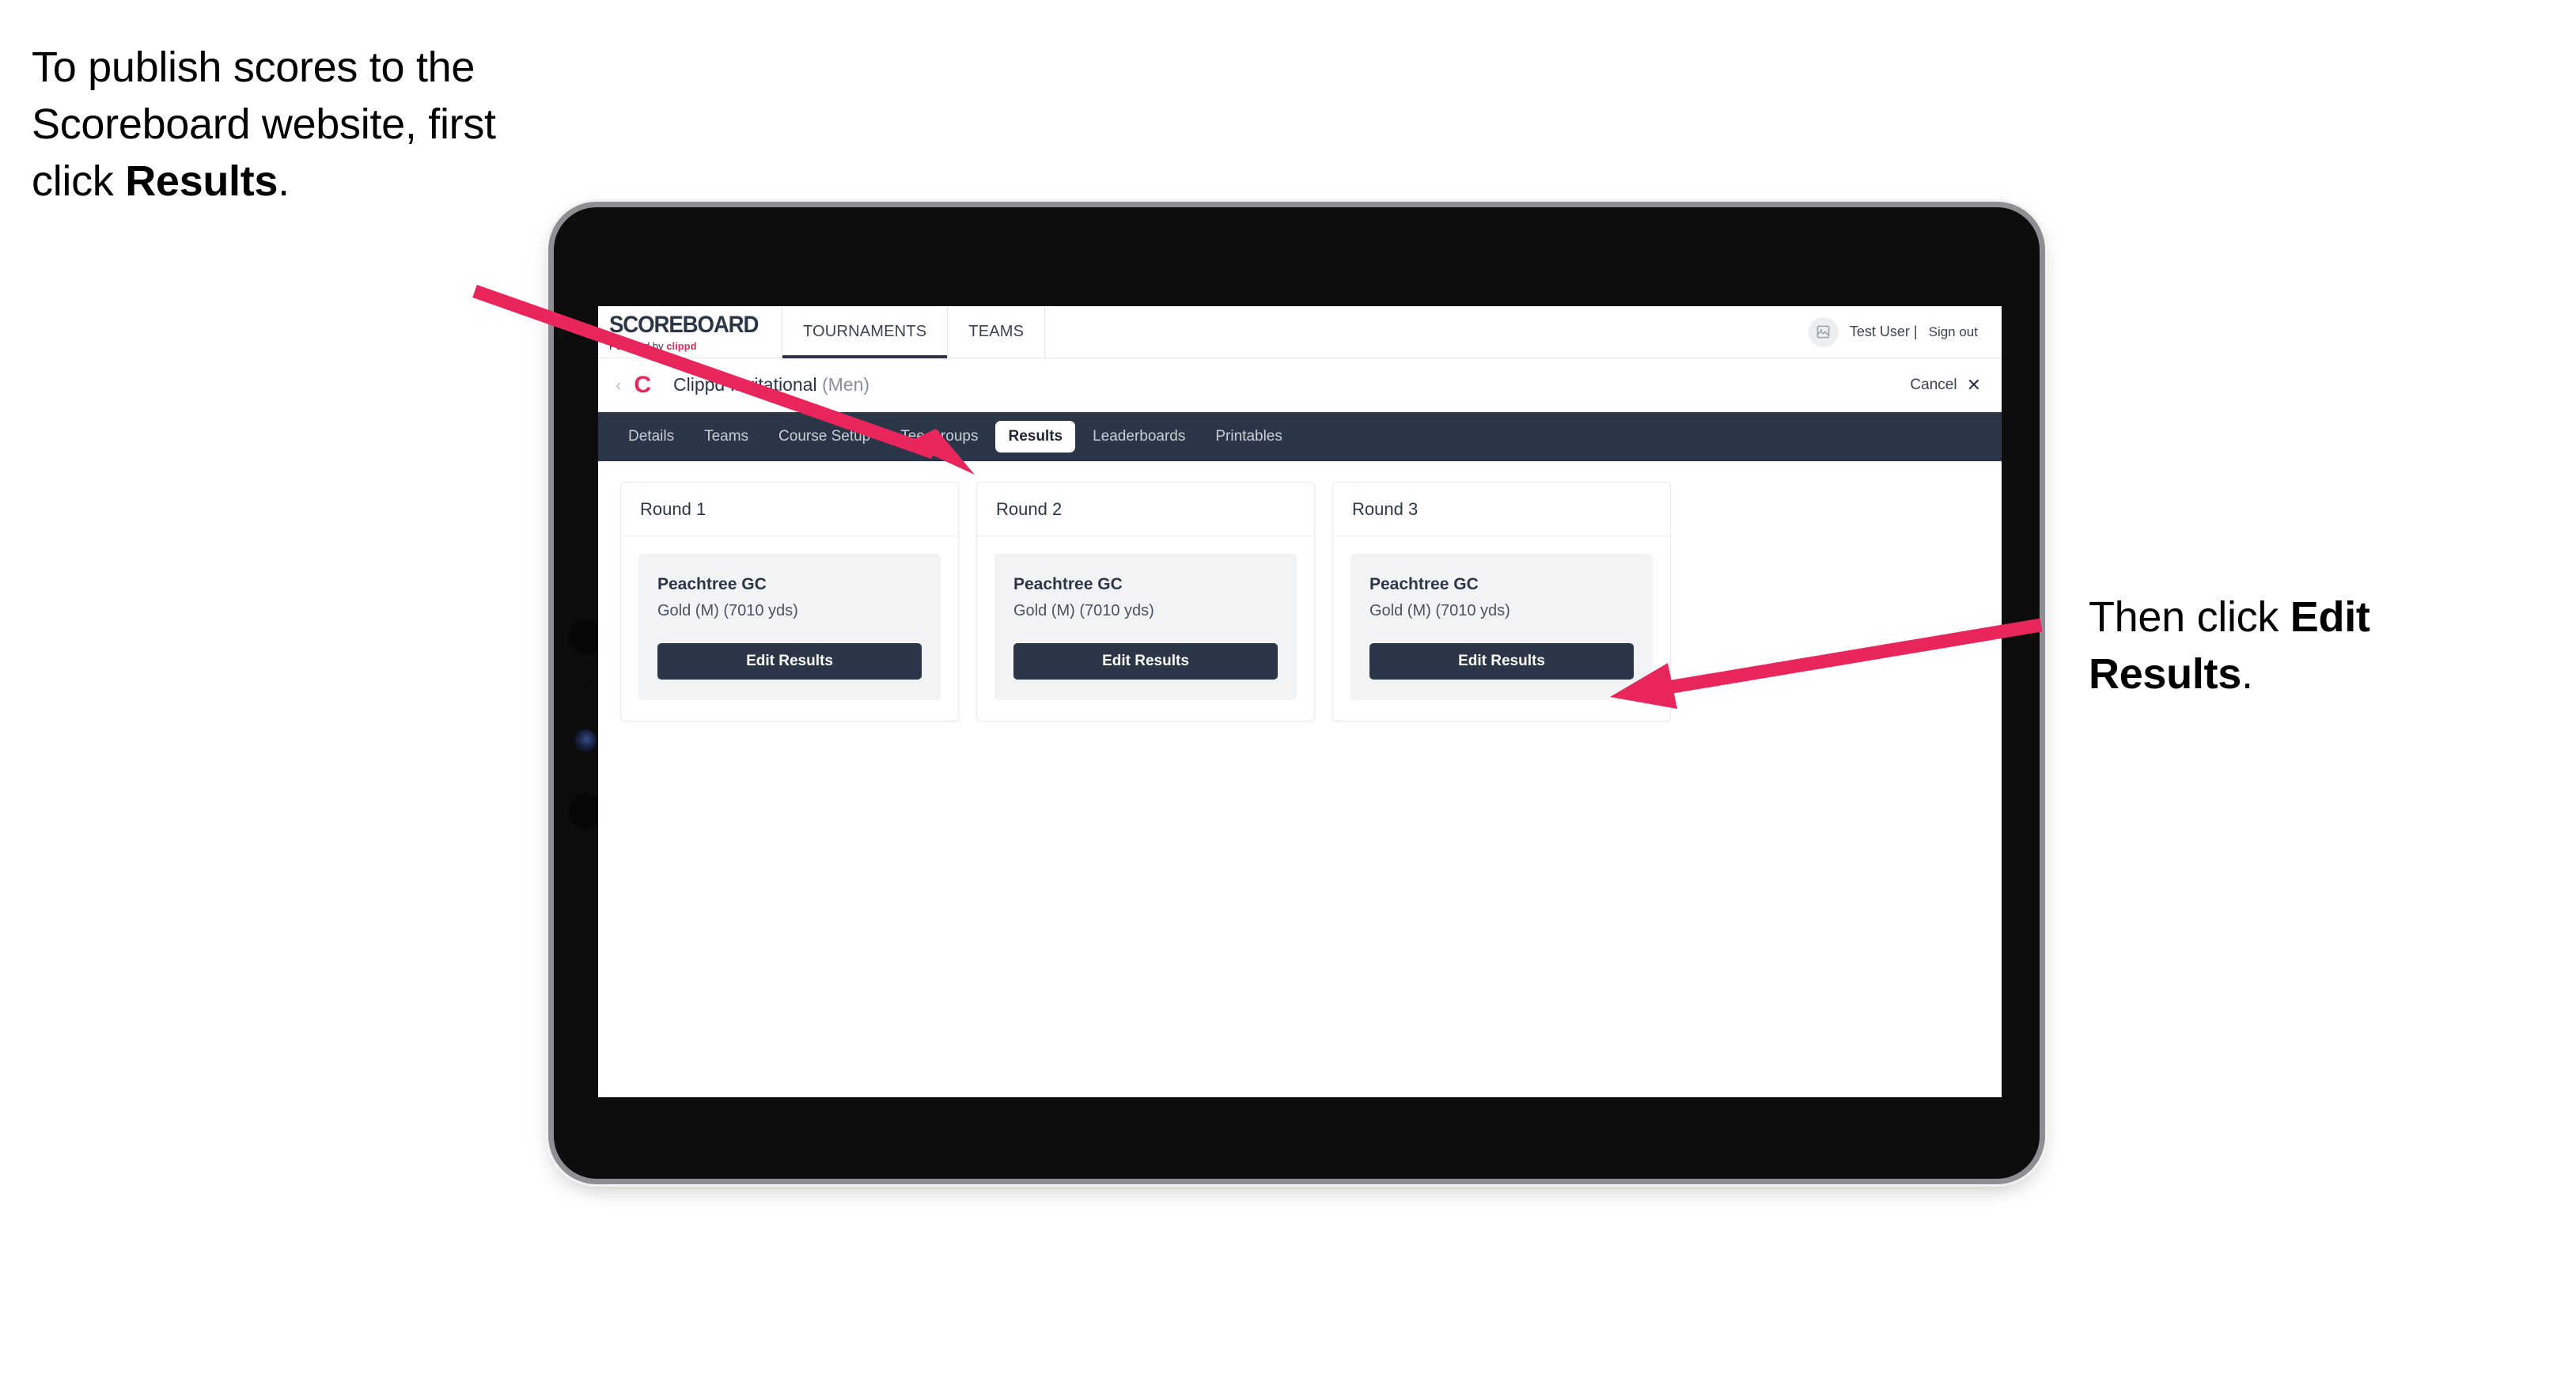 This screenshot has width=2576, height=1386. I want to click on clippd-logo-icon: C, so click(642, 385).